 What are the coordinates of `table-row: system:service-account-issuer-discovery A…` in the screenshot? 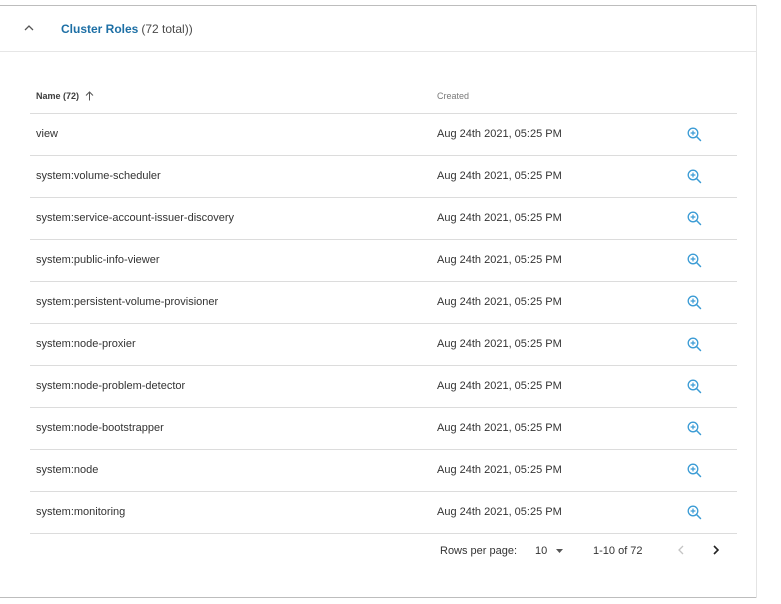 It's located at (383, 219).